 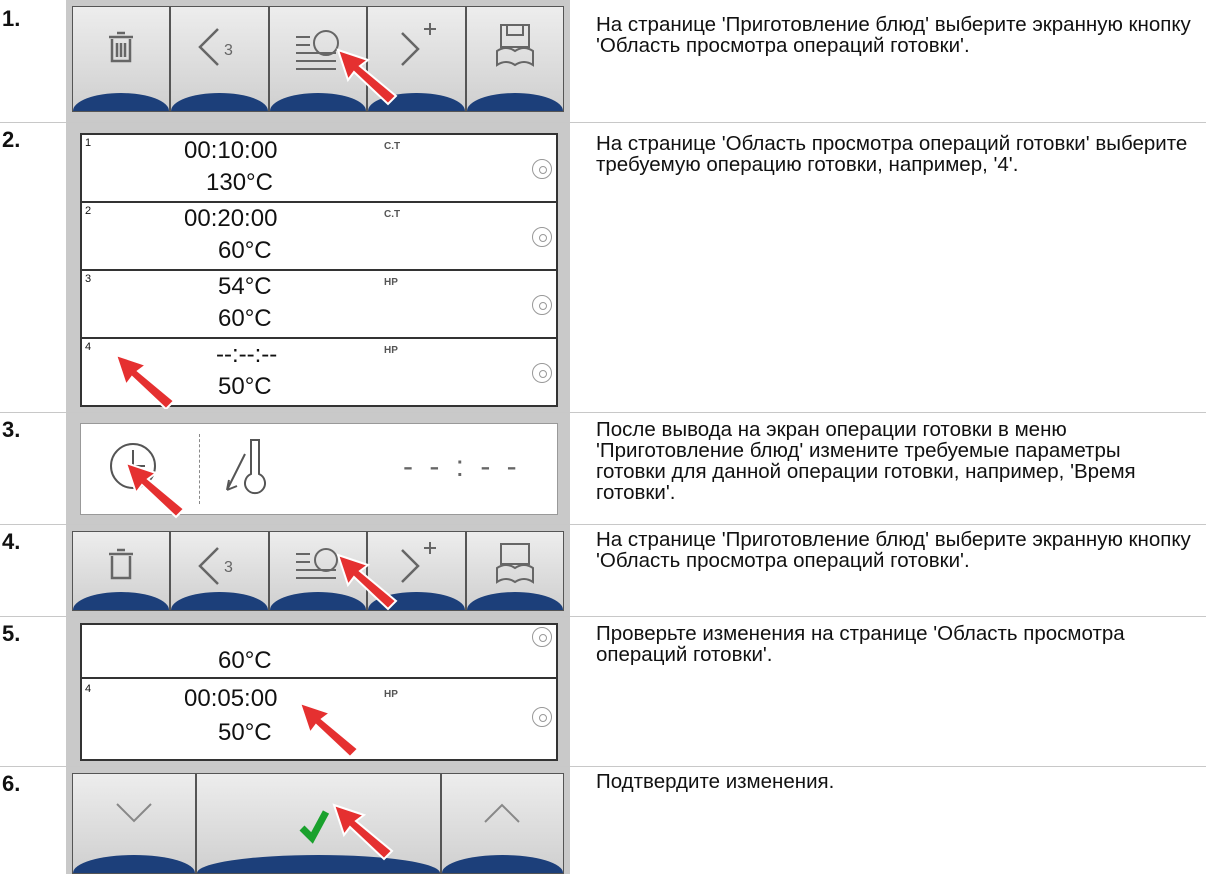 I want to click on op-time: 54°C, so click(x=245, y=286).